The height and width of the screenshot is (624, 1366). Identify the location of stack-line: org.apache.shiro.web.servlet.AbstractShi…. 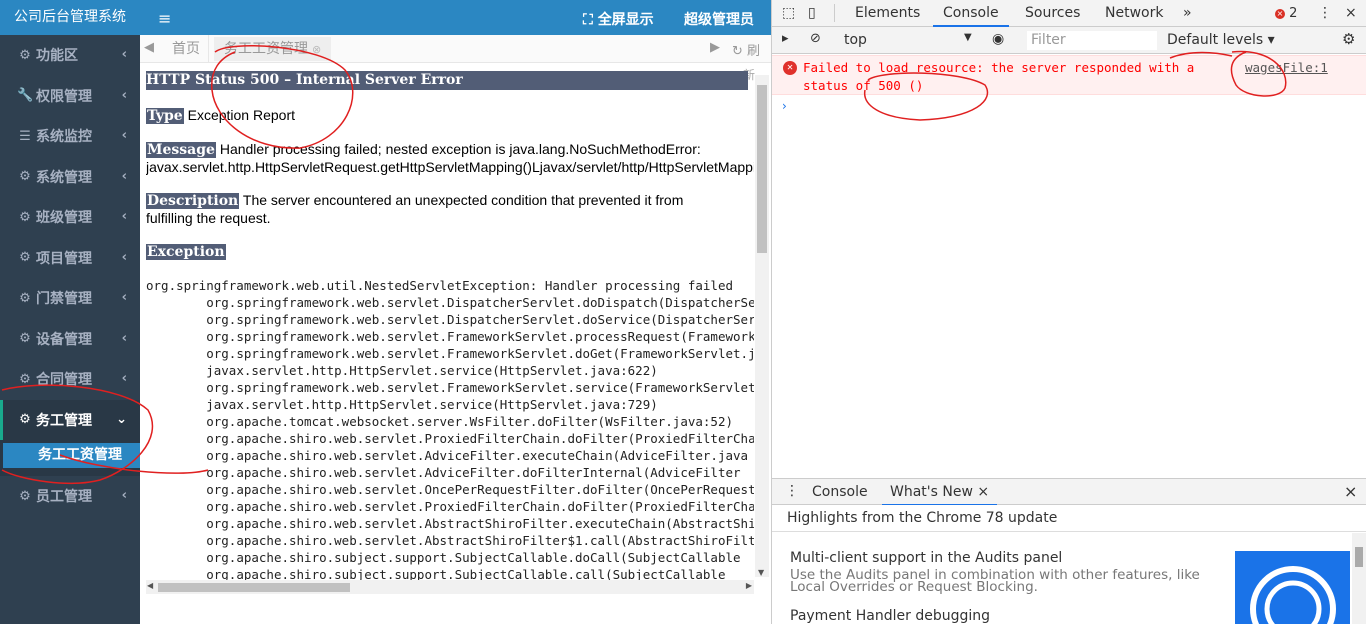
(450, 540).